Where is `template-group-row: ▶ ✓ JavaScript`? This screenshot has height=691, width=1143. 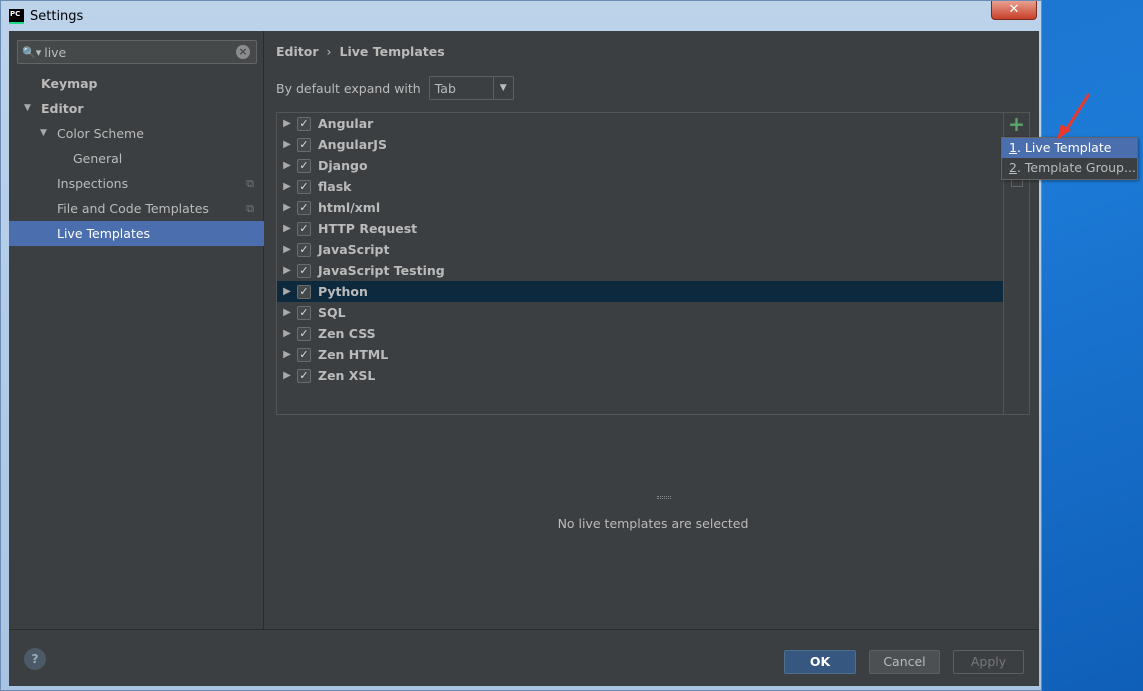
template-group-row: ▶ ✓ JavaScript is located at coordinates (640, 249).